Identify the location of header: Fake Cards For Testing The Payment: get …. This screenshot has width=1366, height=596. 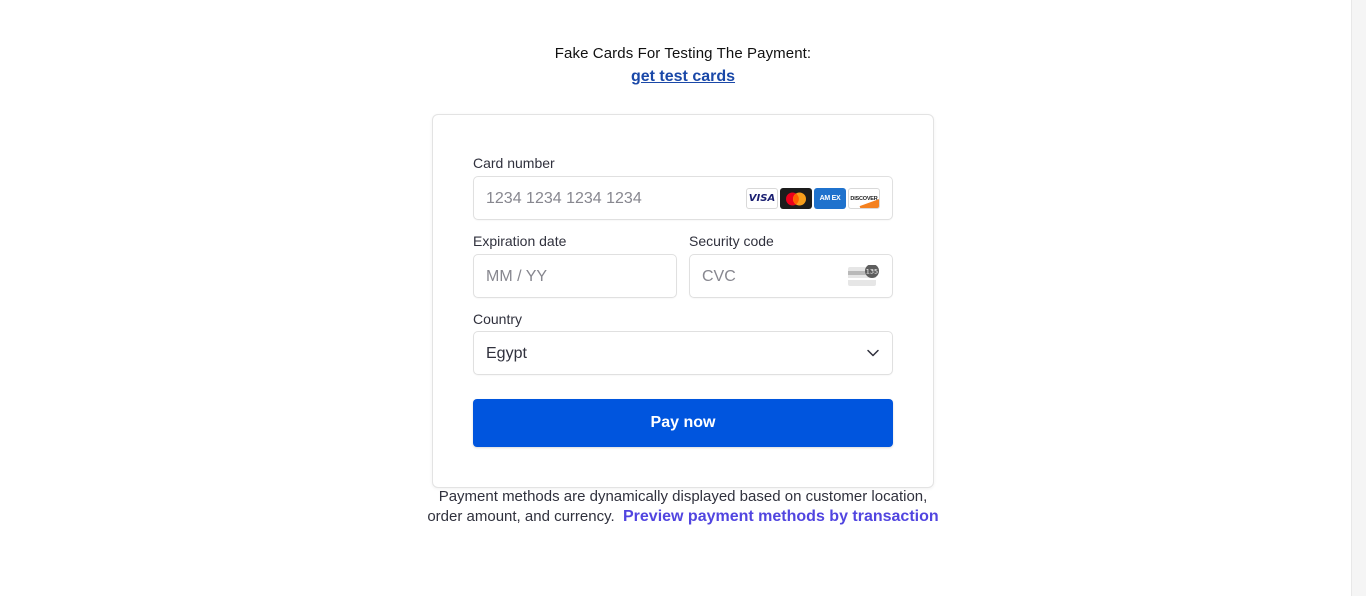
(683, 65).